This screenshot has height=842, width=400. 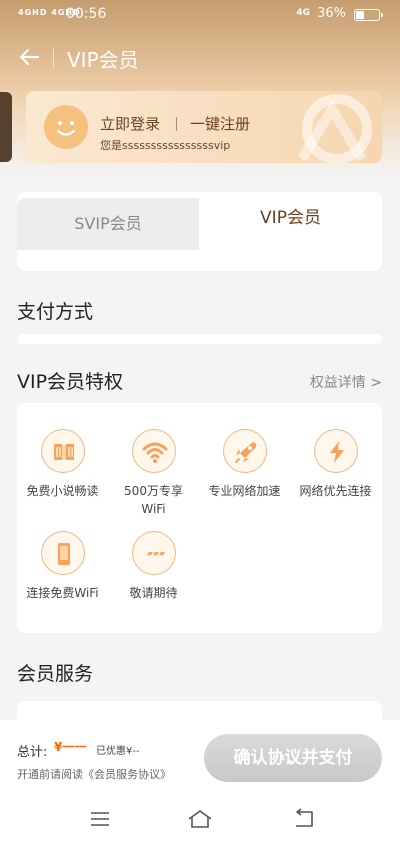 I want to click on watermark-graphic, so click(x=332, y=127).